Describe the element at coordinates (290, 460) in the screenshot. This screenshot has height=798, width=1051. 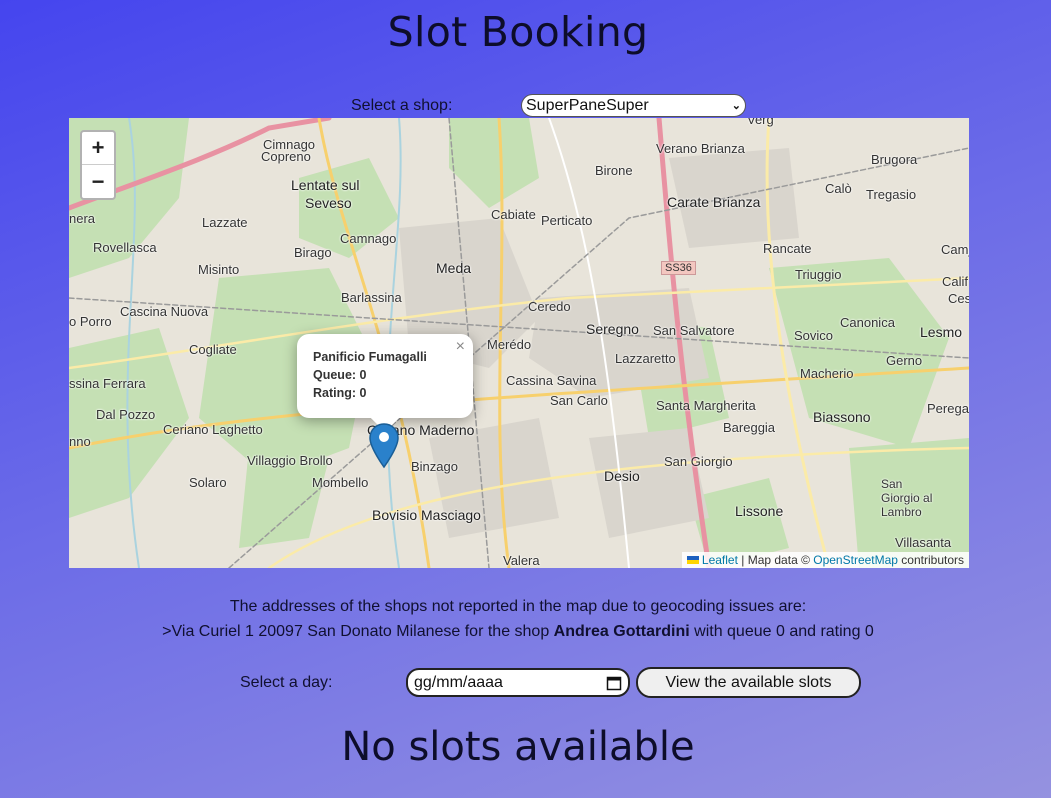
I see `map-place-label: Villaggio Brollo` at that location.